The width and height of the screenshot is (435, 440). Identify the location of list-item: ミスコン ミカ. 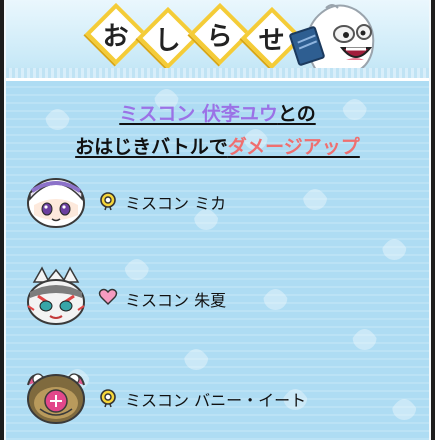
(224, 199).